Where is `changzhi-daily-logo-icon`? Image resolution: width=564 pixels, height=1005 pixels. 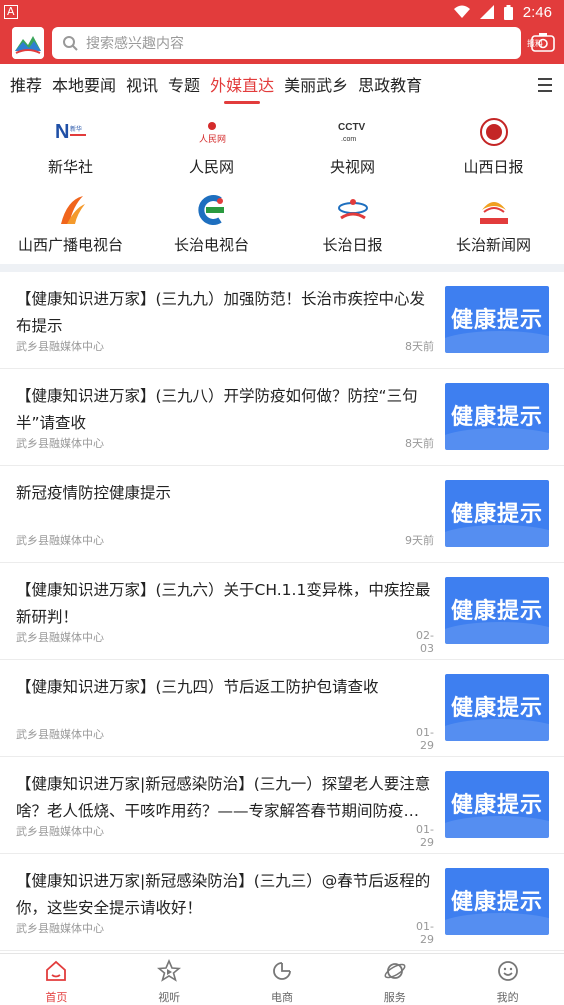
changzhi-daily-logo-icon is located at coordinates (352, 209).